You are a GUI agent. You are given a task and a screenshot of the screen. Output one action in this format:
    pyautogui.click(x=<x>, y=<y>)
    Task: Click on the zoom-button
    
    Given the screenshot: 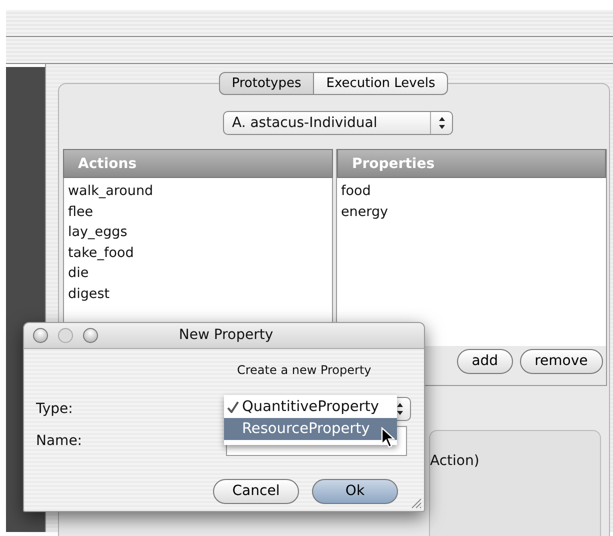 What is the action you would take?
    pyautogui.click(x=90, y=335)
    